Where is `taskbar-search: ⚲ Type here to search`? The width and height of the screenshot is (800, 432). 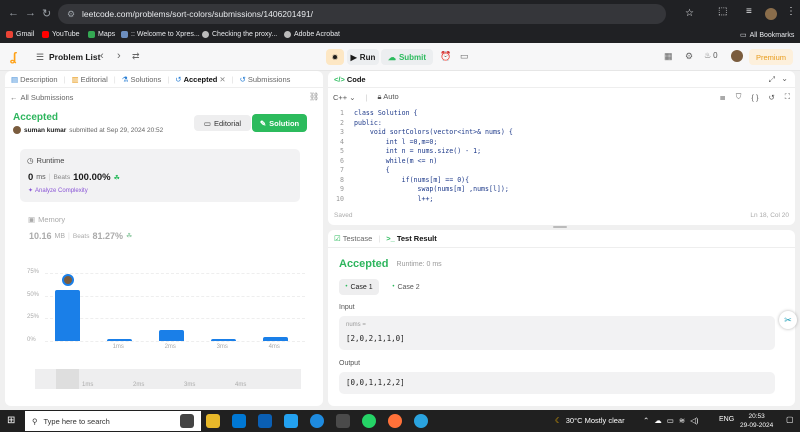 taskbar-search: ⚲ Type here to search is located at coordinates (113, 421).